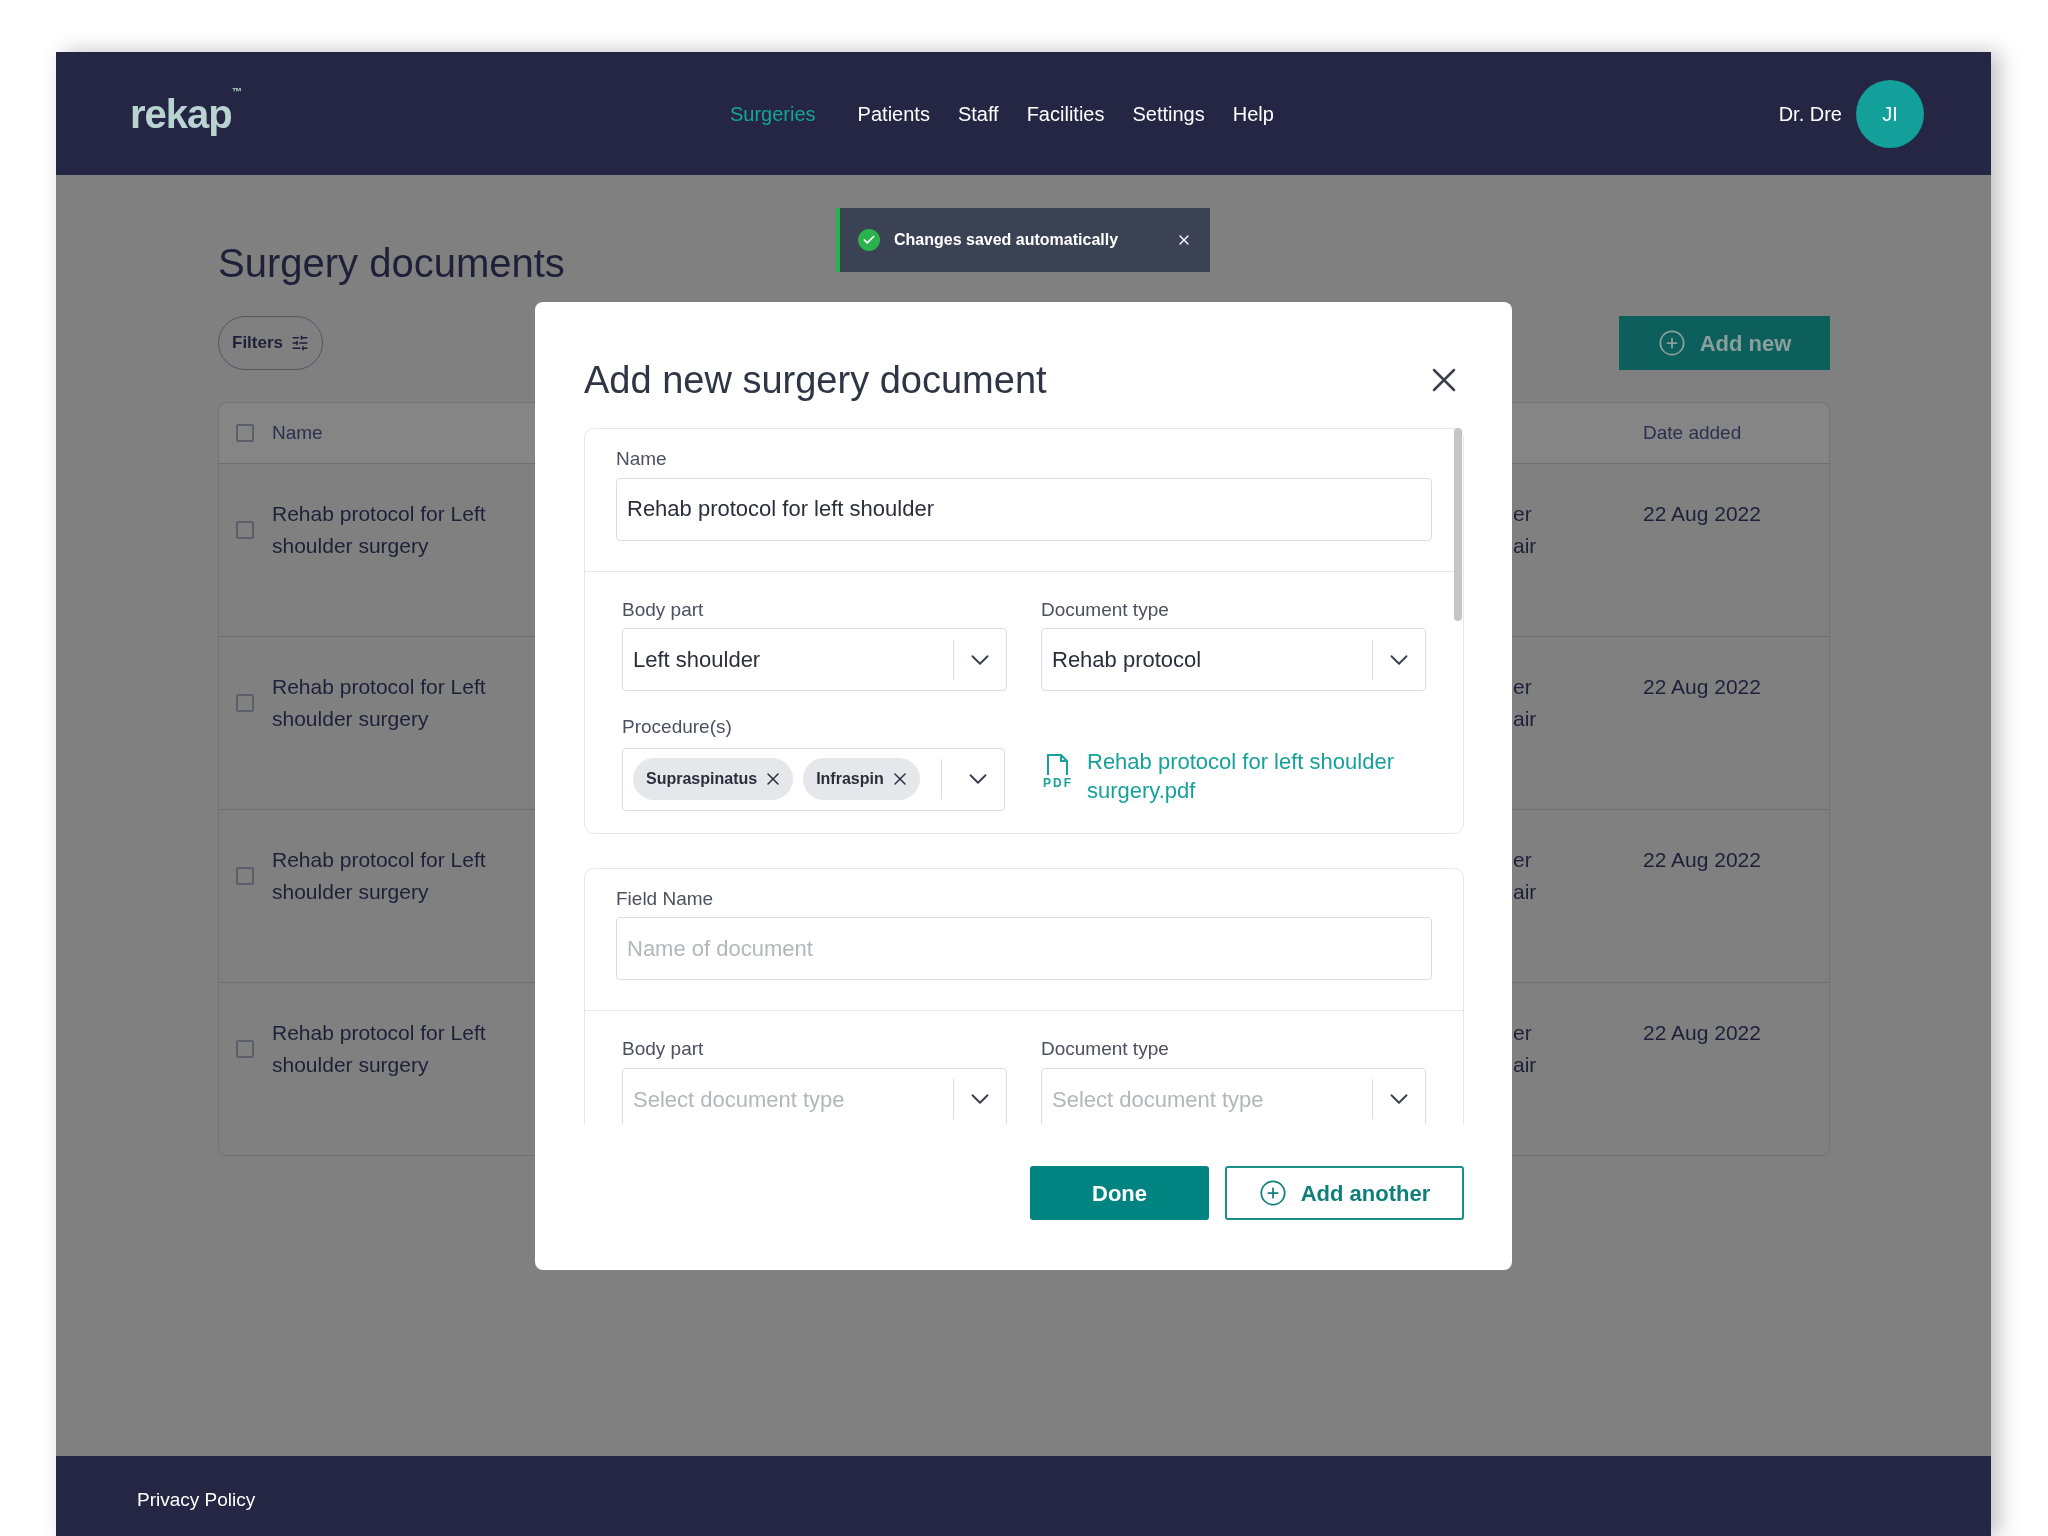 The height and width of the screenshot is (1536, 2048). I want to click on user-name: Dr. Dre, so click(1810, 114).